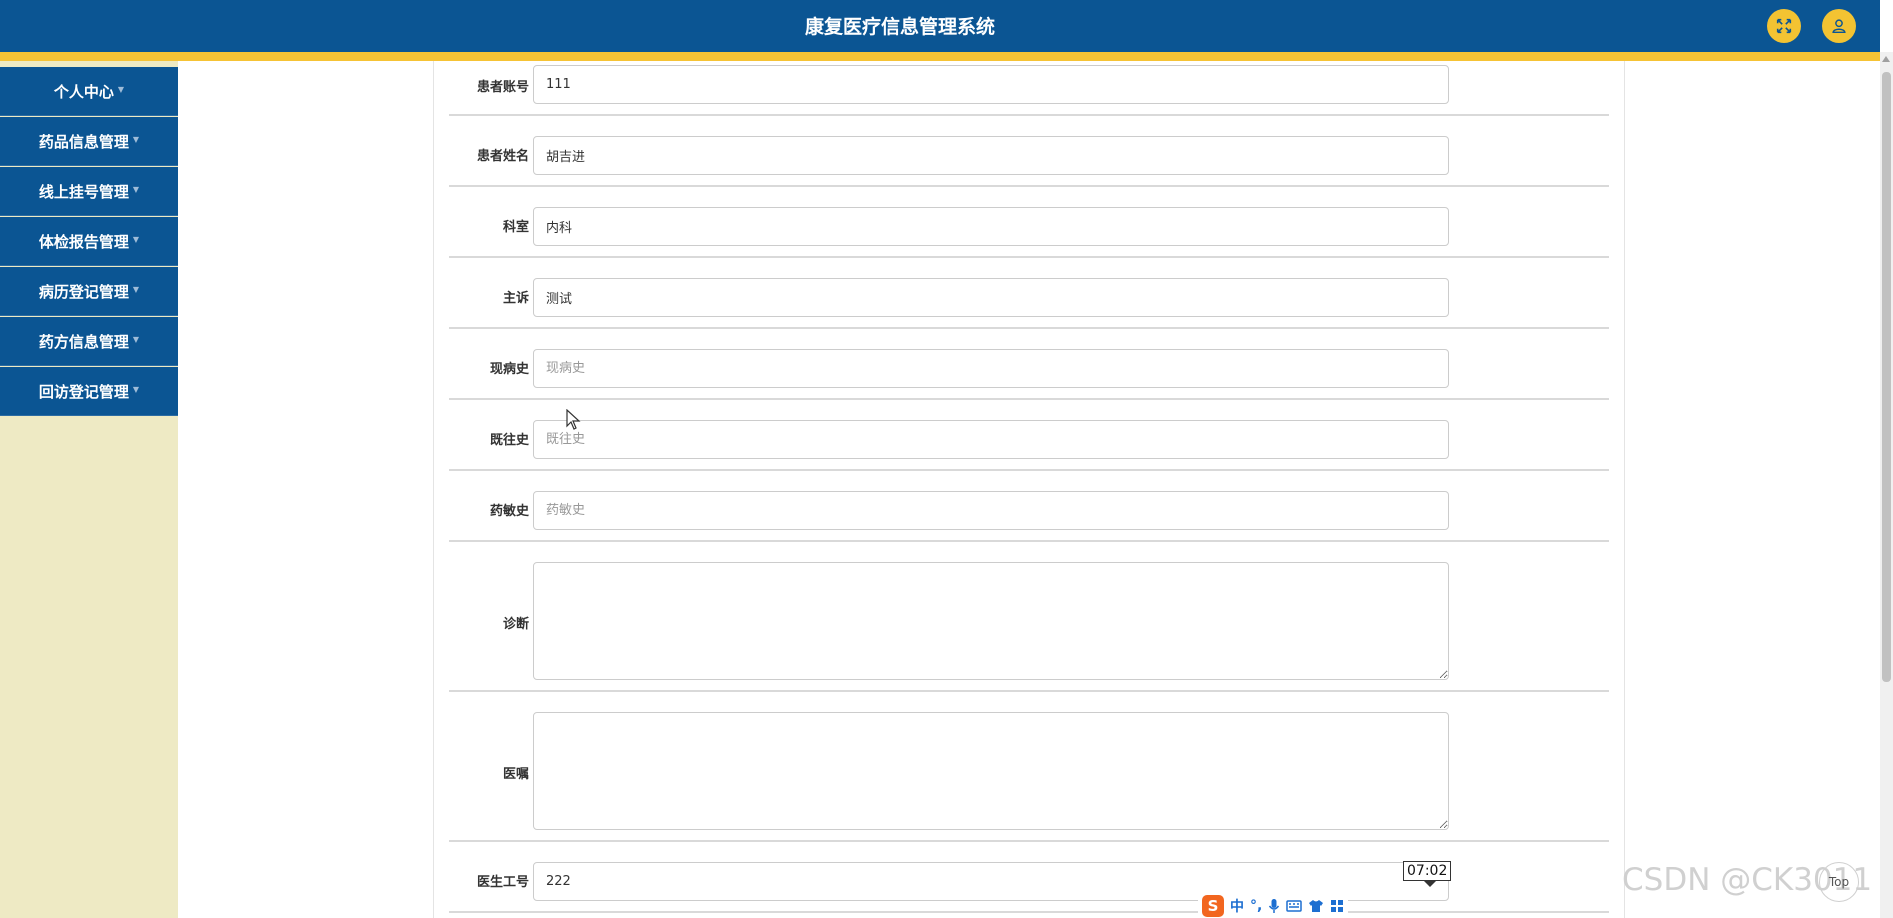 This screenshot has height=918, width=1893. Describe the element at coordinates (1294, 906) in the screenshot. I see `keyboard-icon` at that location.